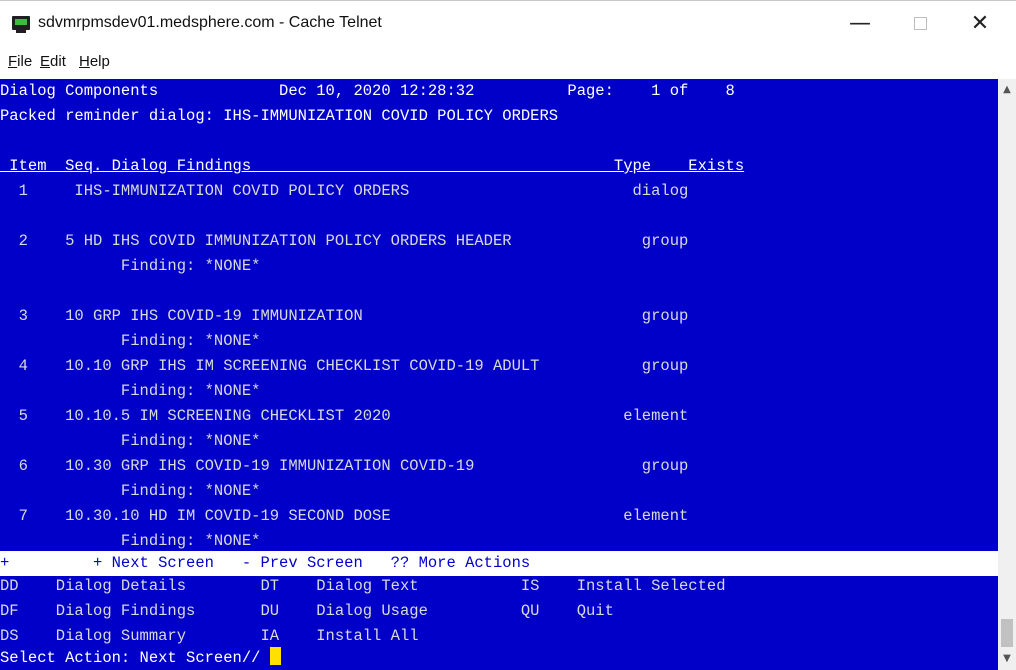 This screenshot has height=670, width=1016. Describe the element at coordinates (135, 658) in the screenshot. I see `action-prompt-text: Select Action: Next Screen//` at that location.